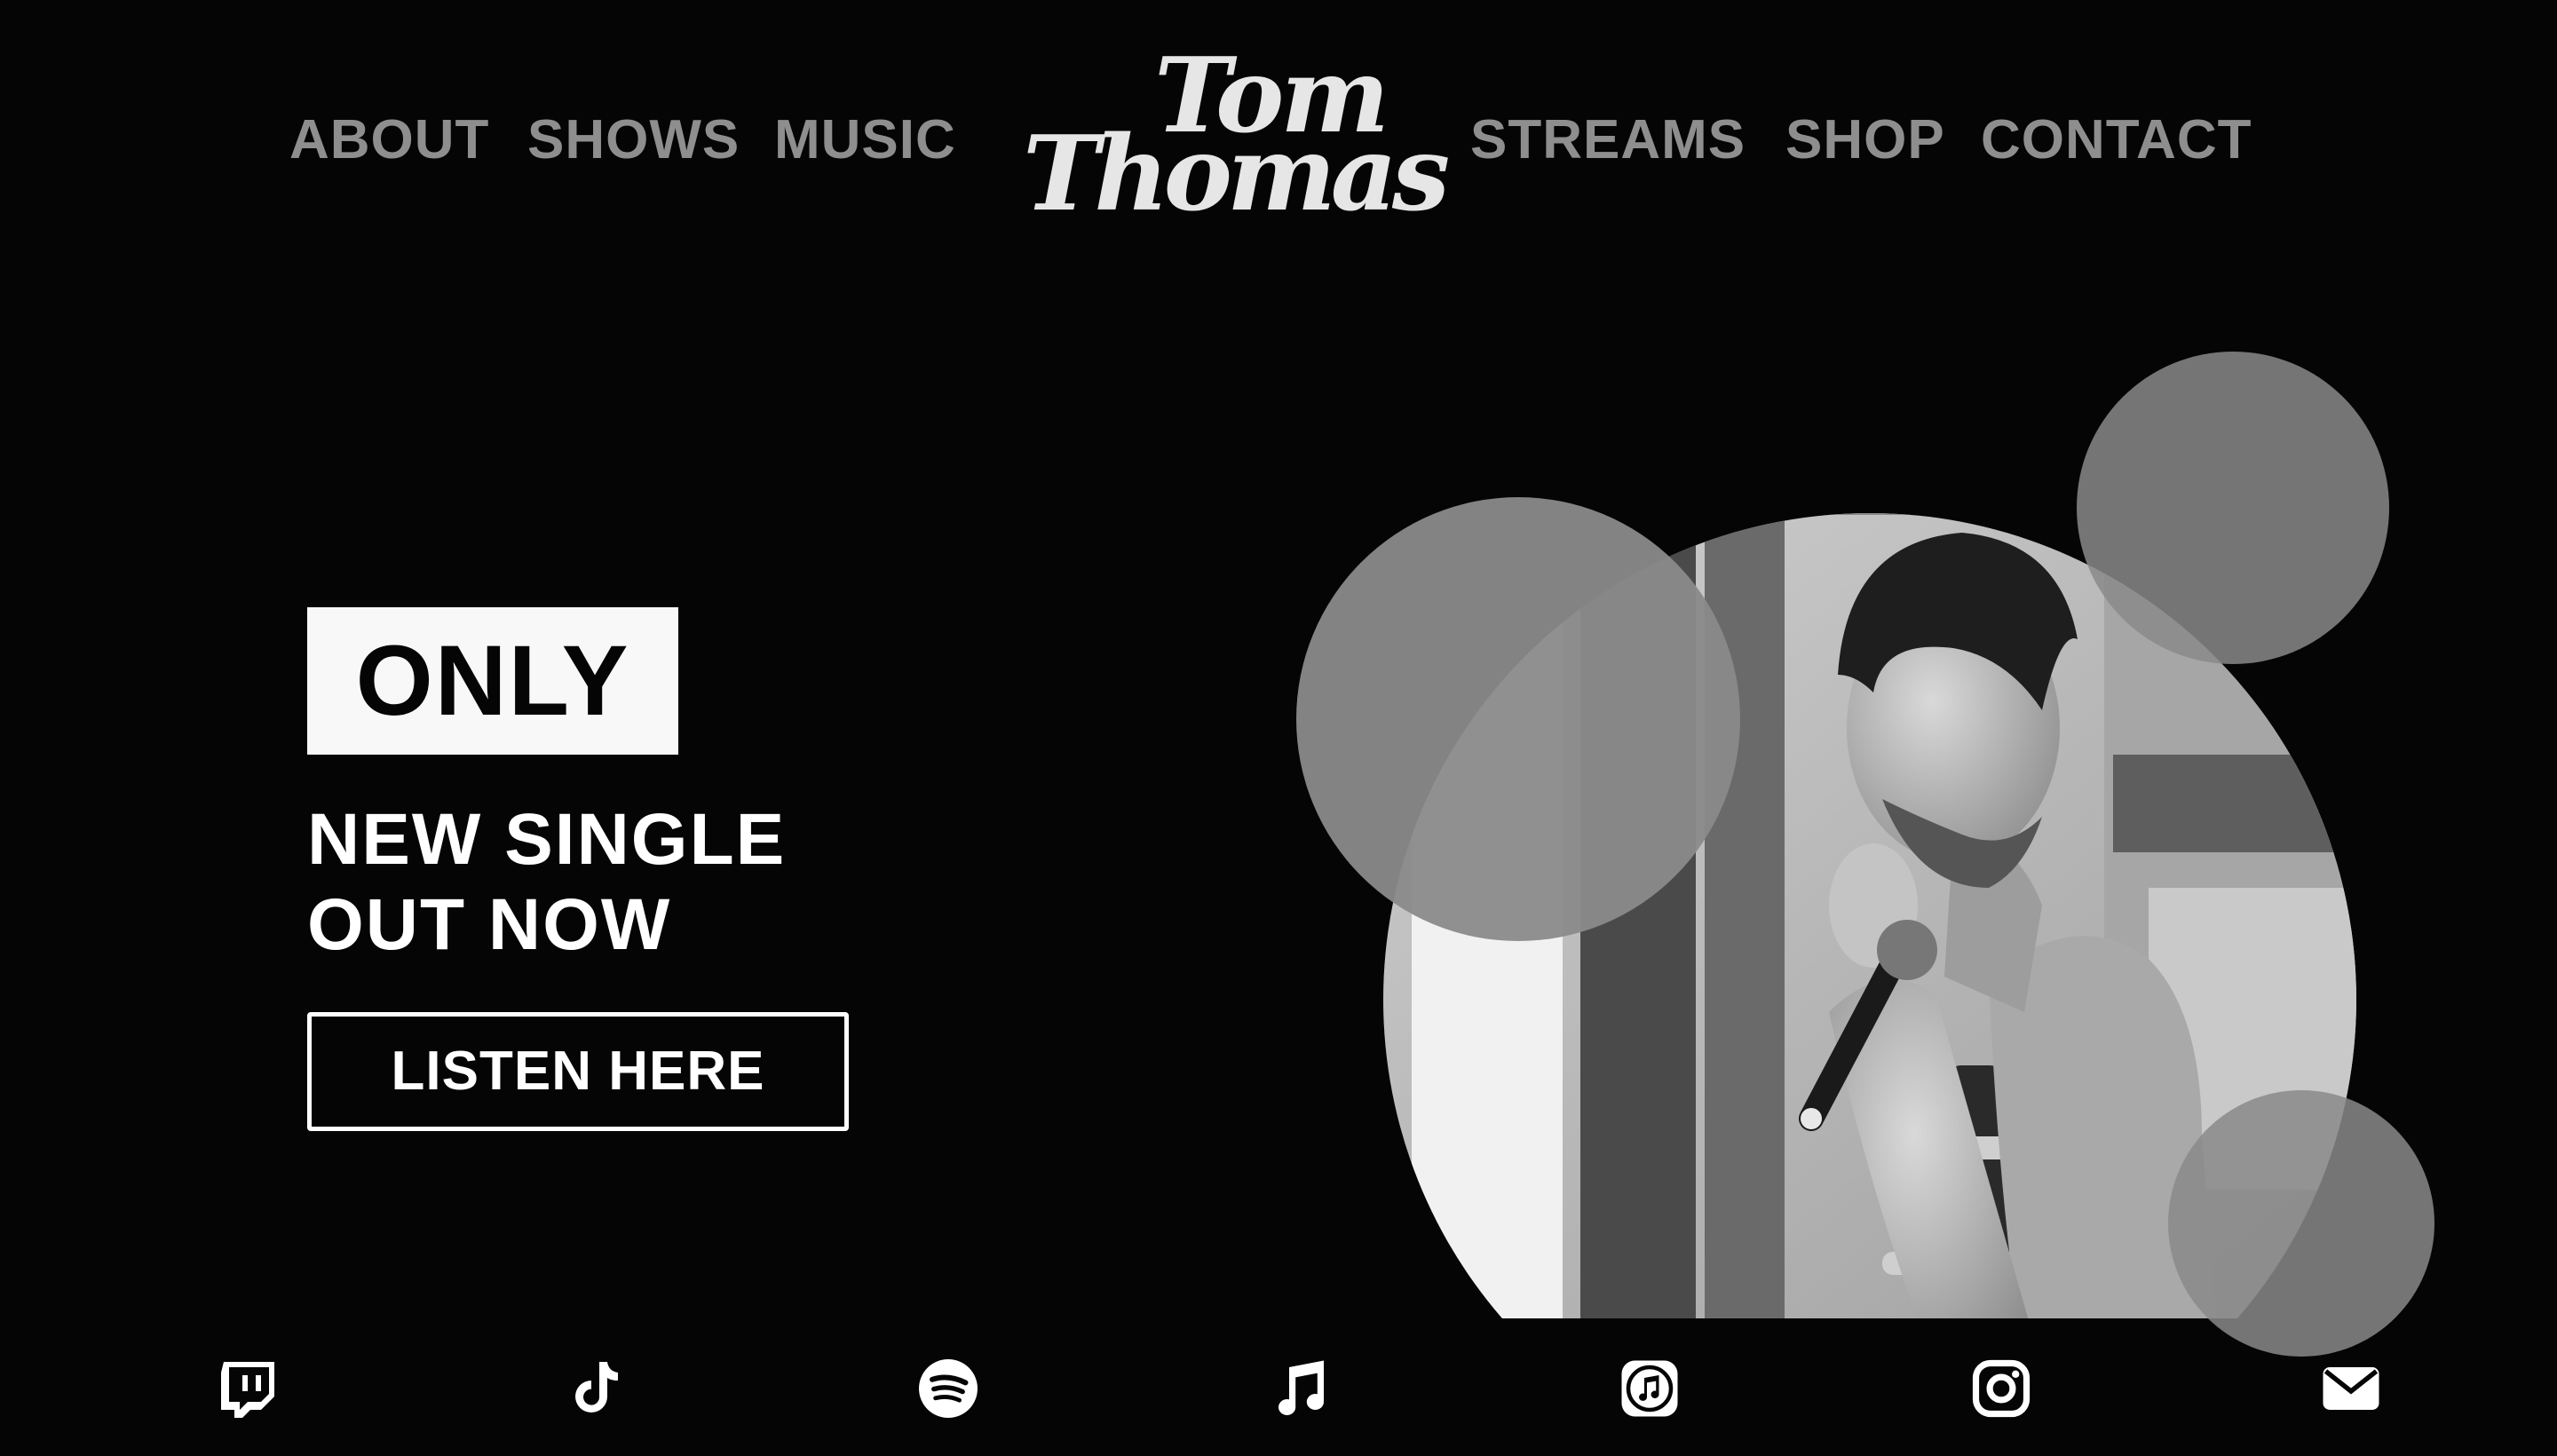  What do you see at coordinates (1650, 1388) in the screenshot?
I see `itunes-icon` at bounding box center [1650, 1388].